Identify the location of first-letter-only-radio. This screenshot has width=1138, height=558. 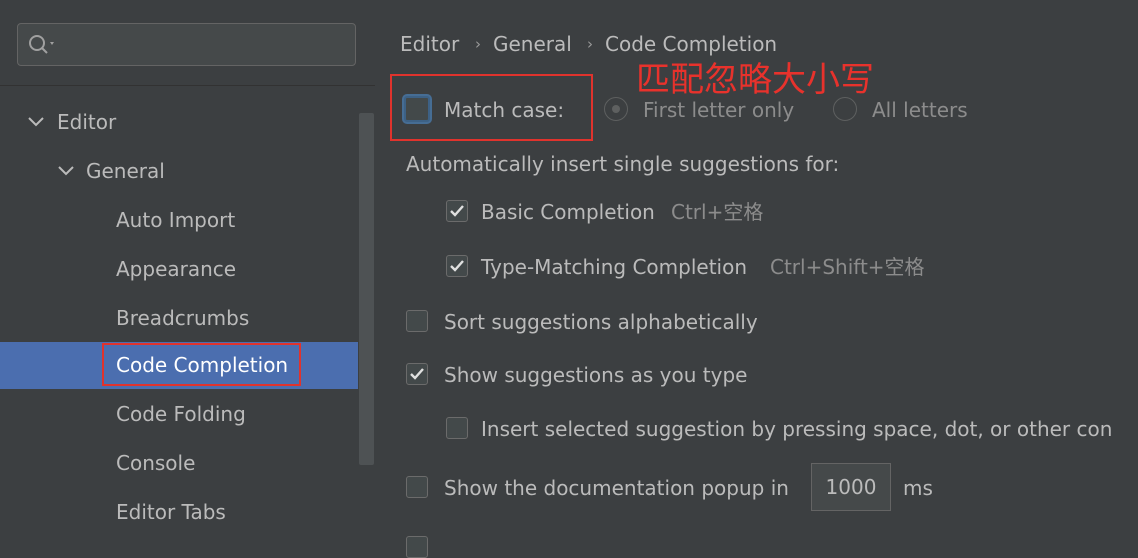
(616, 109).